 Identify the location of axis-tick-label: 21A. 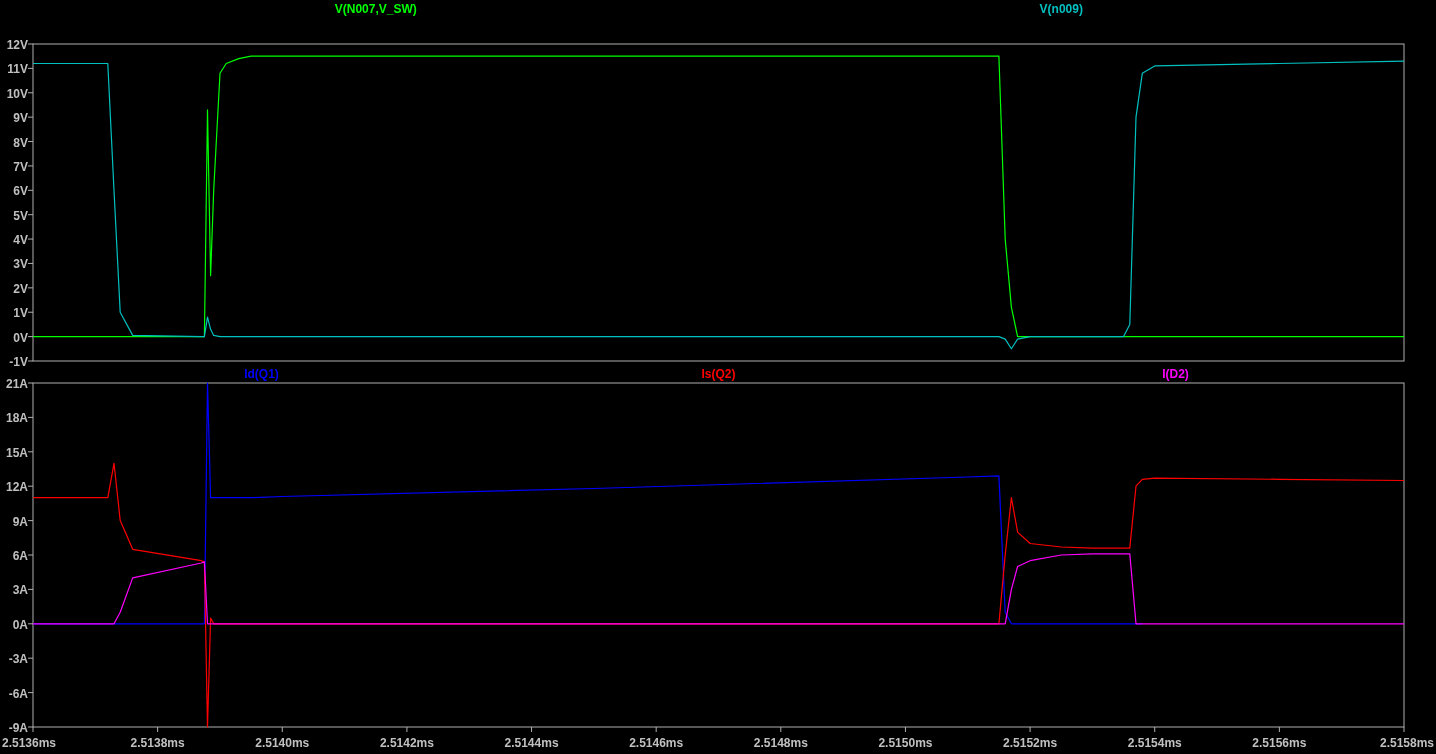
(17, 384).